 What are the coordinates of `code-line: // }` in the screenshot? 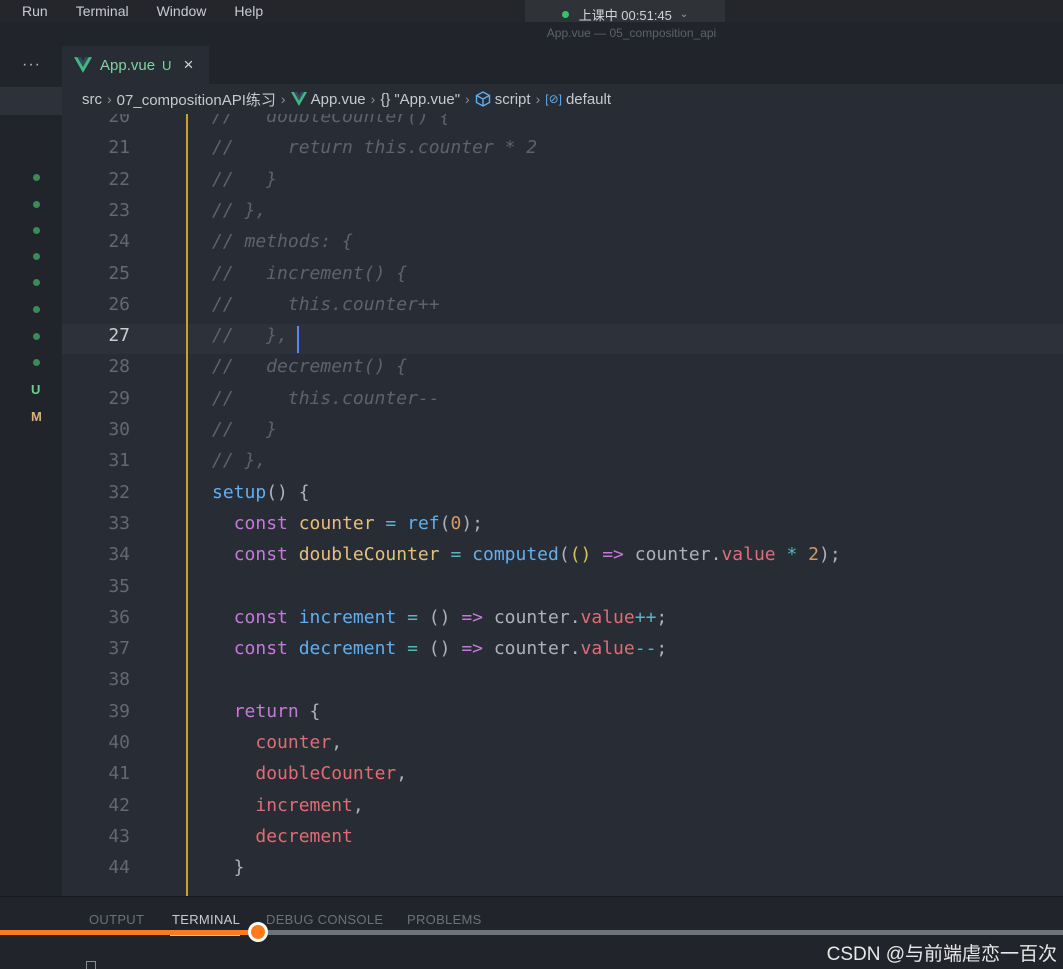 It's located at (244, 429).